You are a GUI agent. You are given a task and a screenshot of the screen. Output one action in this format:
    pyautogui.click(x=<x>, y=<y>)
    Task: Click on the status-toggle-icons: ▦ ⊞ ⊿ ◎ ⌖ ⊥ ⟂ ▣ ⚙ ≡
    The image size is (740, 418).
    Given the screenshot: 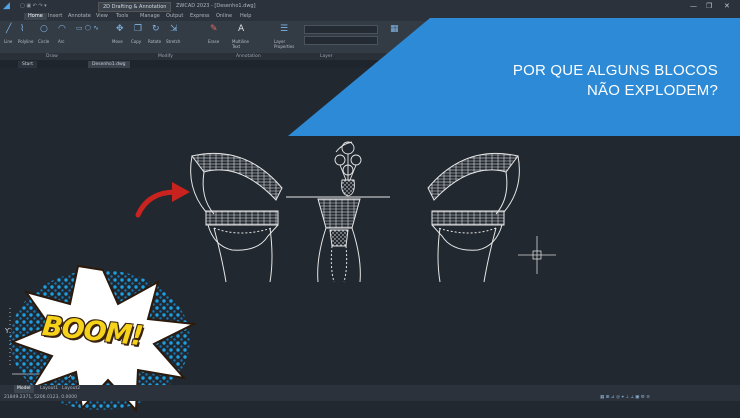 What is the action you would take?
    pyautogui.click(x=625, y=397)
    